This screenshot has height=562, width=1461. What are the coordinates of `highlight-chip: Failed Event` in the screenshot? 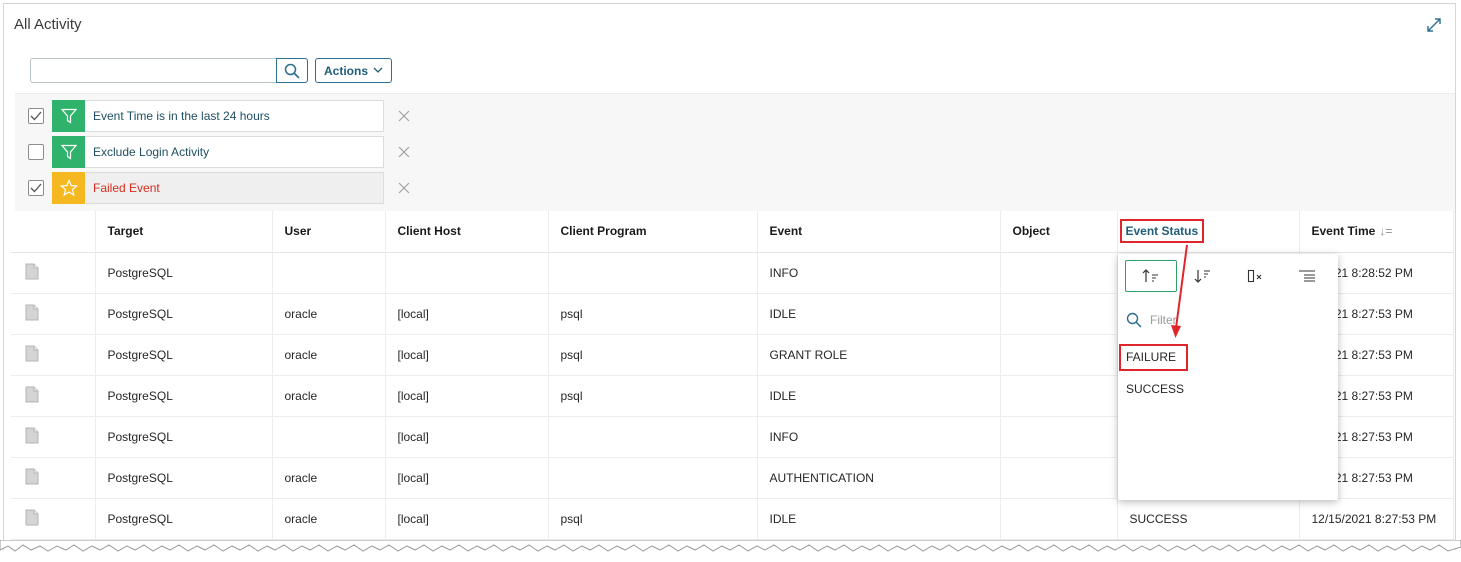 It's located at (218, 188).